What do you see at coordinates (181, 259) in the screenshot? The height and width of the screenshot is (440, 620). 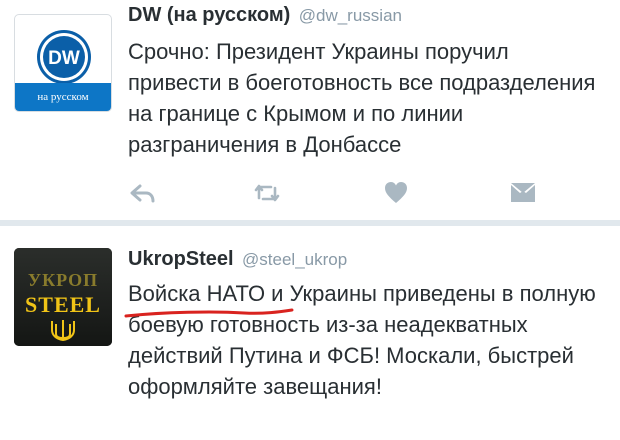 I see `author-name: UkropSteel` at bounding box center [181, 259].